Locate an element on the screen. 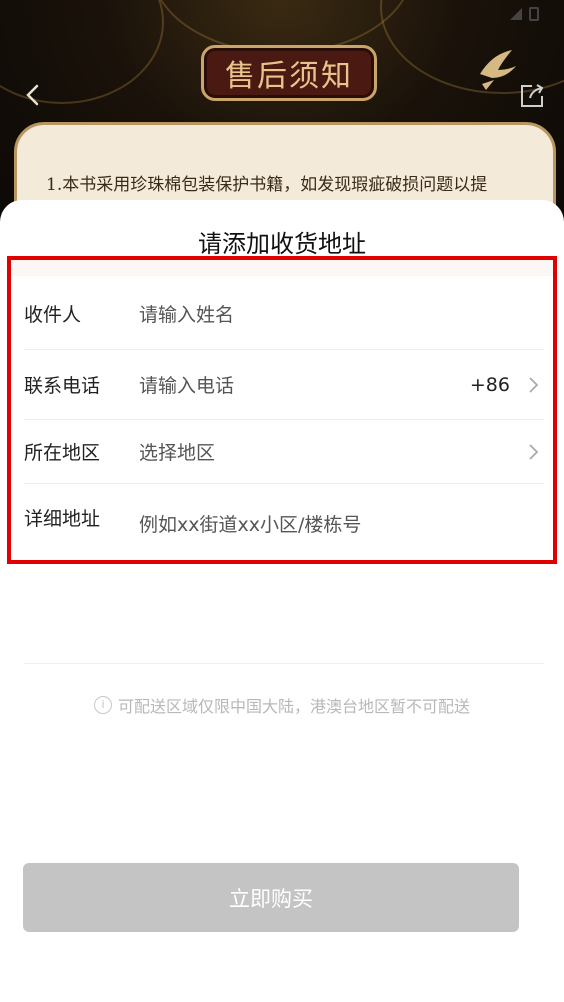 This screenshot has height=1002, width=564. recipient-row: 收件人 请输入姓名 is located at coordinates (284, 314).